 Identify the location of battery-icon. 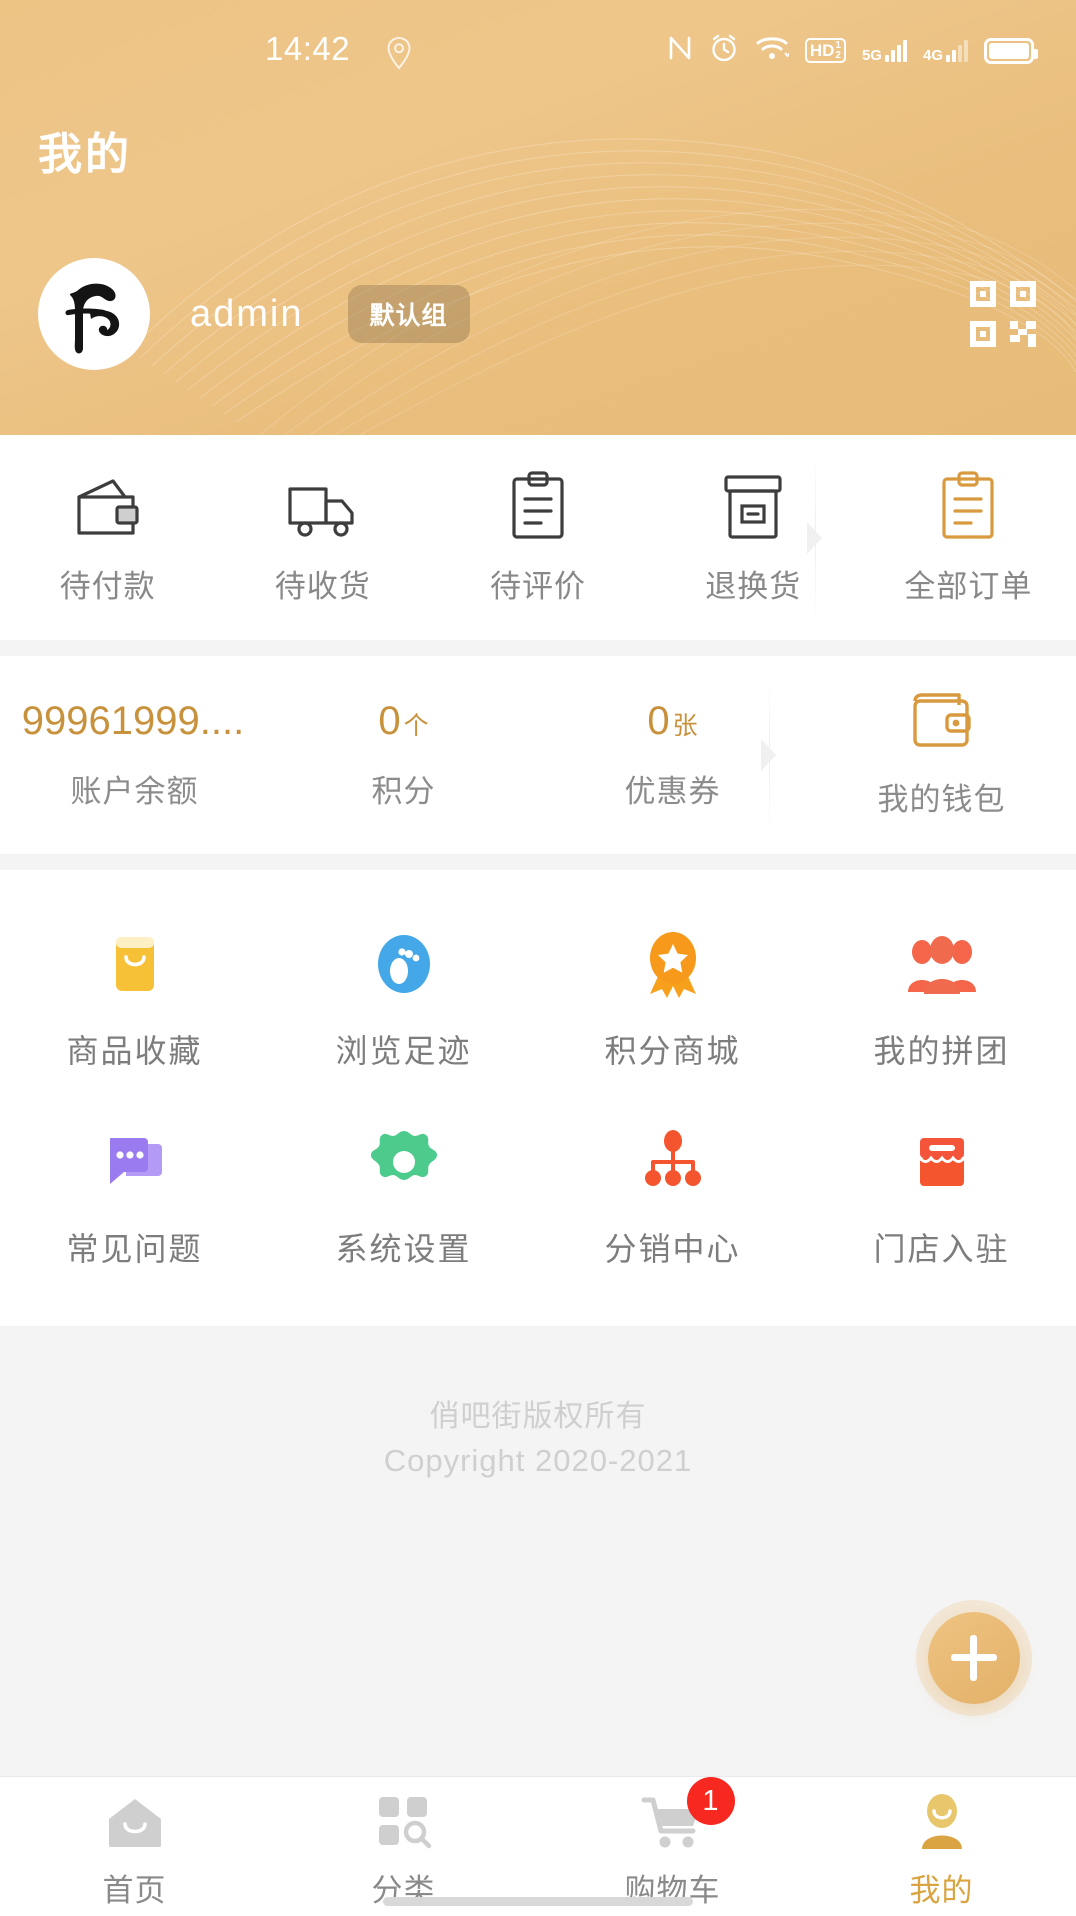
(1011, 50).